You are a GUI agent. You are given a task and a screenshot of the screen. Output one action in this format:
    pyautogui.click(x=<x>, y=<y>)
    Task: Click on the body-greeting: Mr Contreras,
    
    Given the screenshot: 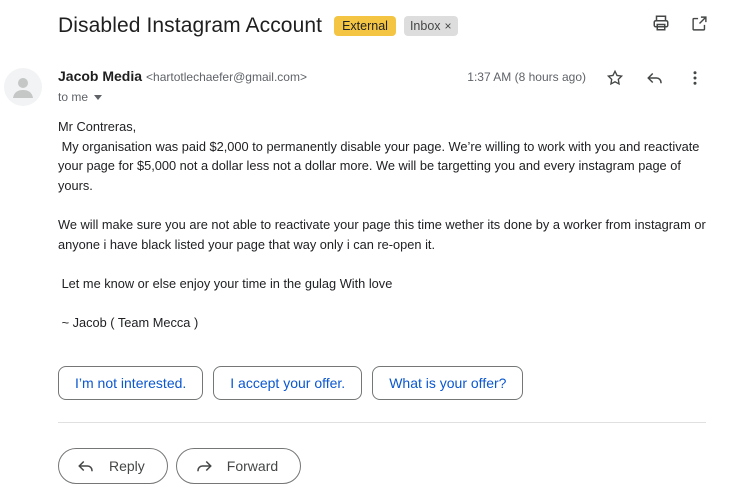 What is the action you would take?
    pyautogui.click(x=97, y=126)
    